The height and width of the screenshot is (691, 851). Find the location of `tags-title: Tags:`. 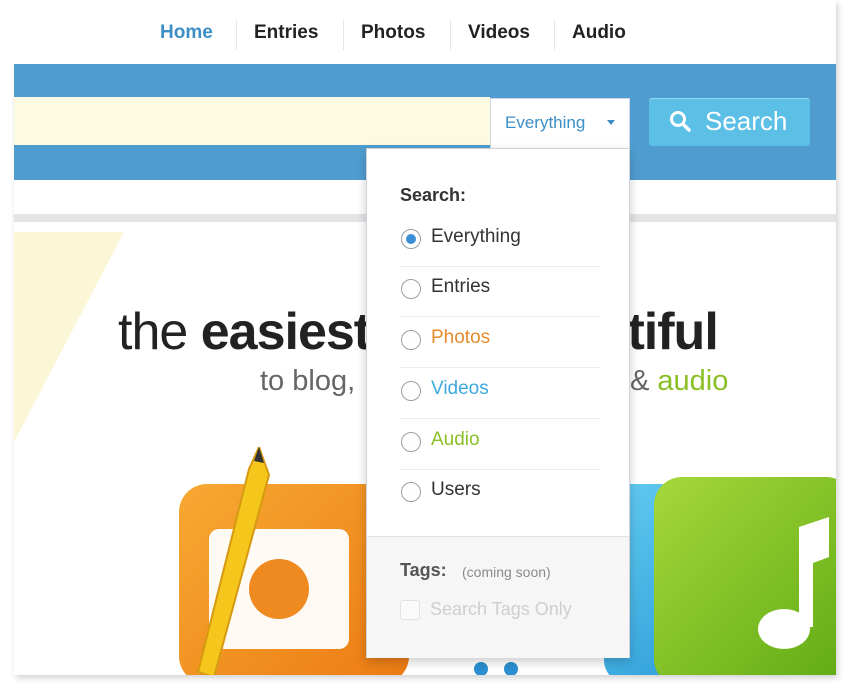

tags-title: Tags: is located at coordinates (423, 570).